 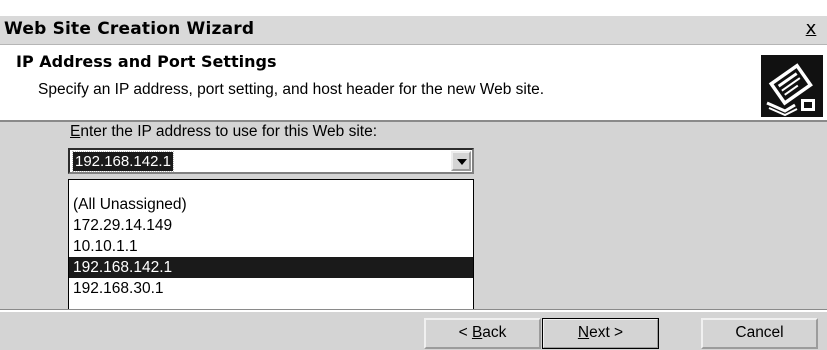 I want to click on wizard-button-bar: < Back Next > Cancel, so click(x=413, y=330).